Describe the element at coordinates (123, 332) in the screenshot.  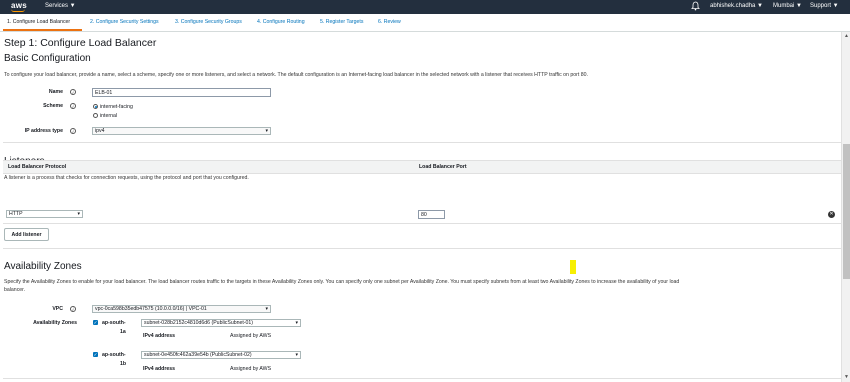
I see `zone-1a-suffix: 1a` at that location.